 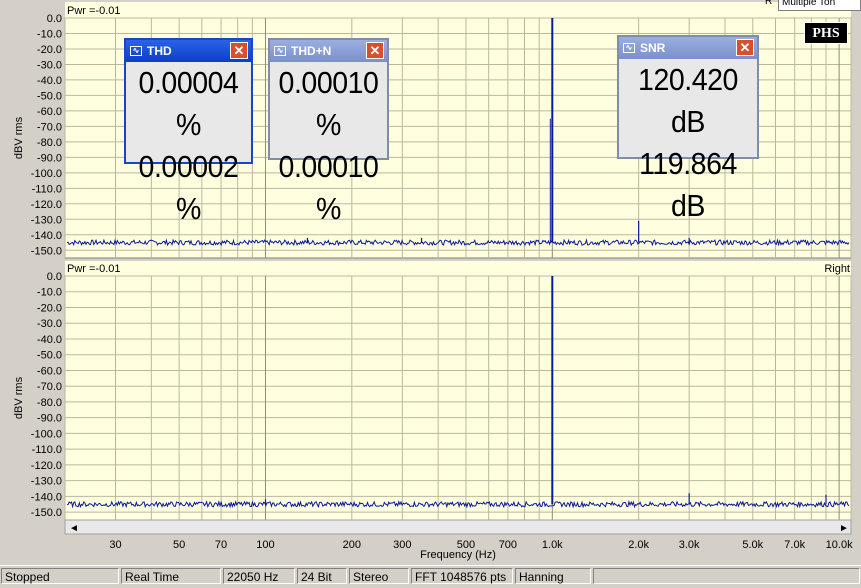 I want to click on snr-meter-title: SNR, so click(x=653, y=48).